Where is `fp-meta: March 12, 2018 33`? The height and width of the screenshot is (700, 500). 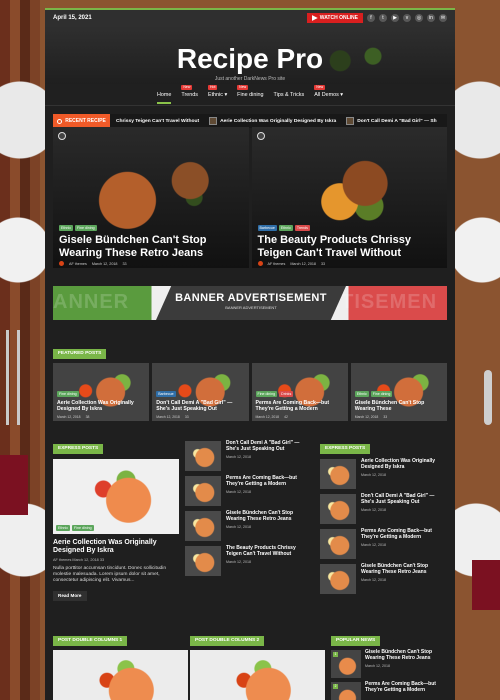 fp-meta: March 12, 2018 33 is located at coordinates (371, 417).